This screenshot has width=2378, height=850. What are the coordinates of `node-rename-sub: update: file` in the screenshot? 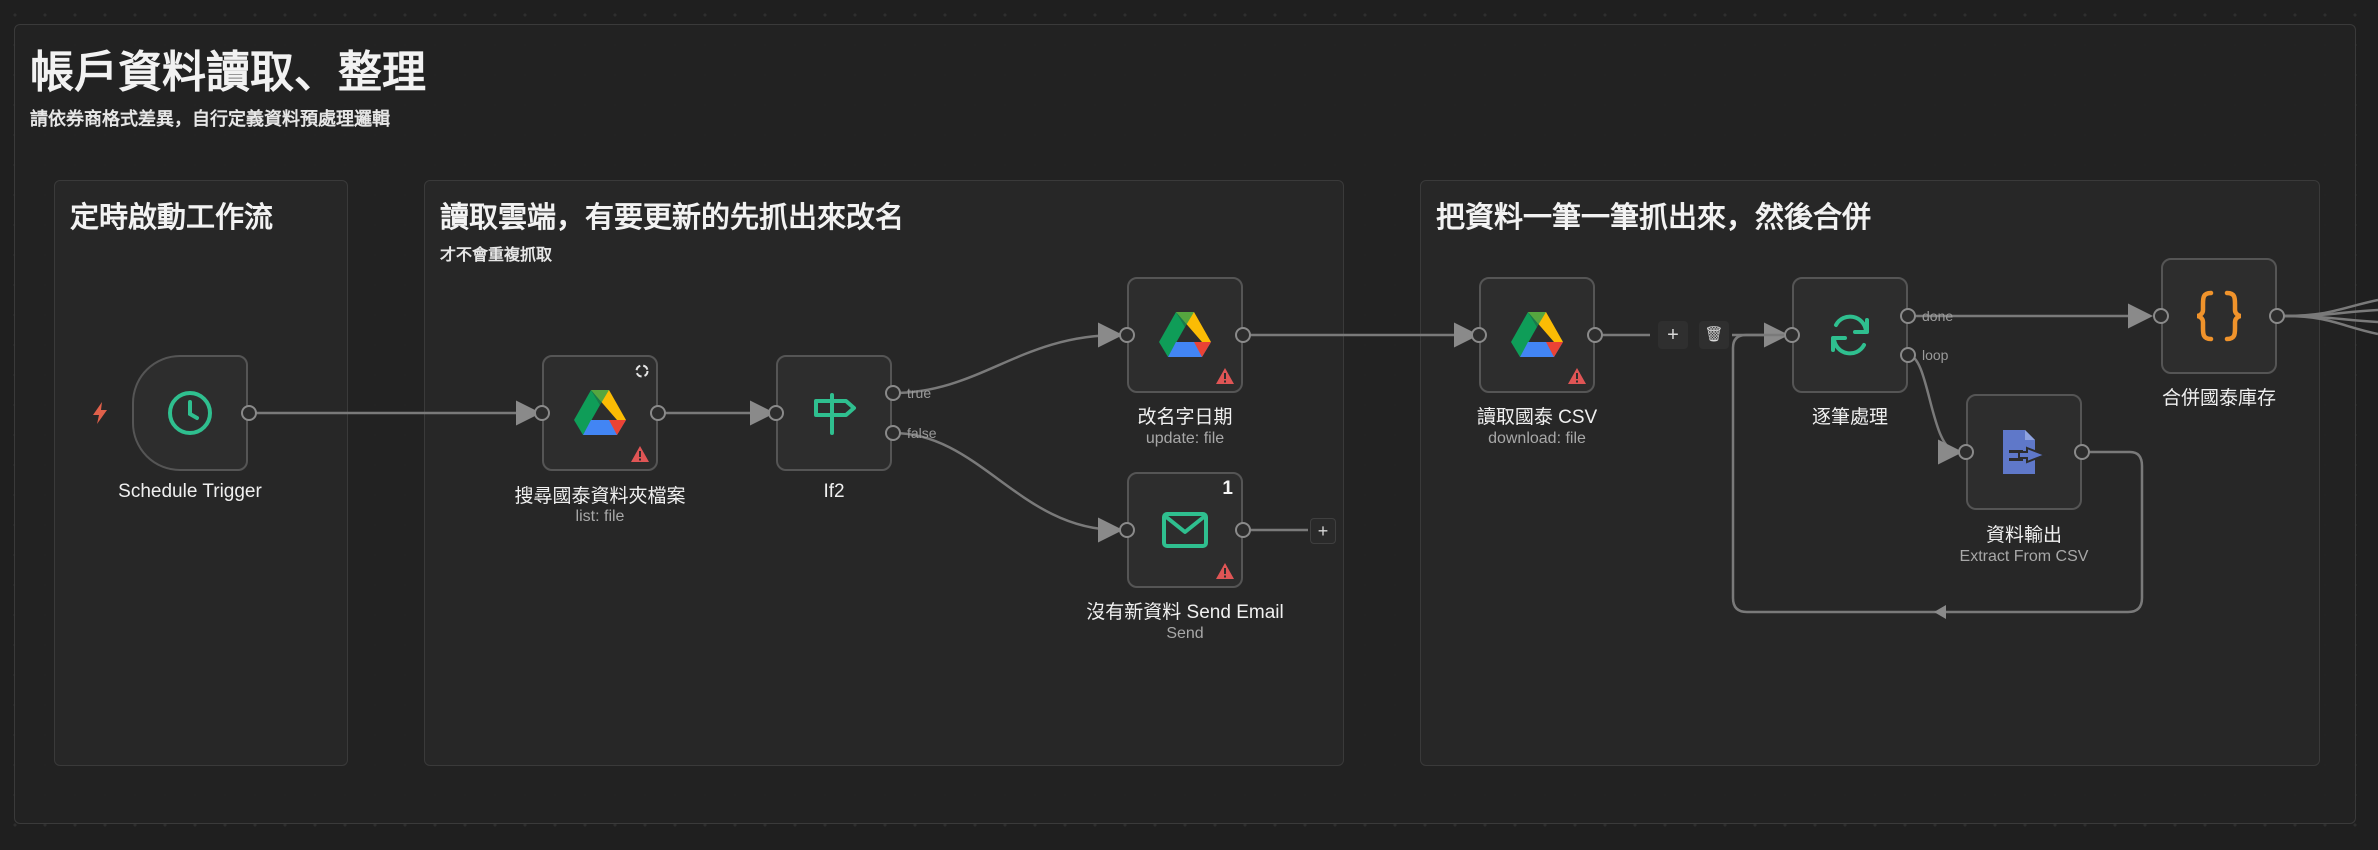 It's located at (1185, 438).